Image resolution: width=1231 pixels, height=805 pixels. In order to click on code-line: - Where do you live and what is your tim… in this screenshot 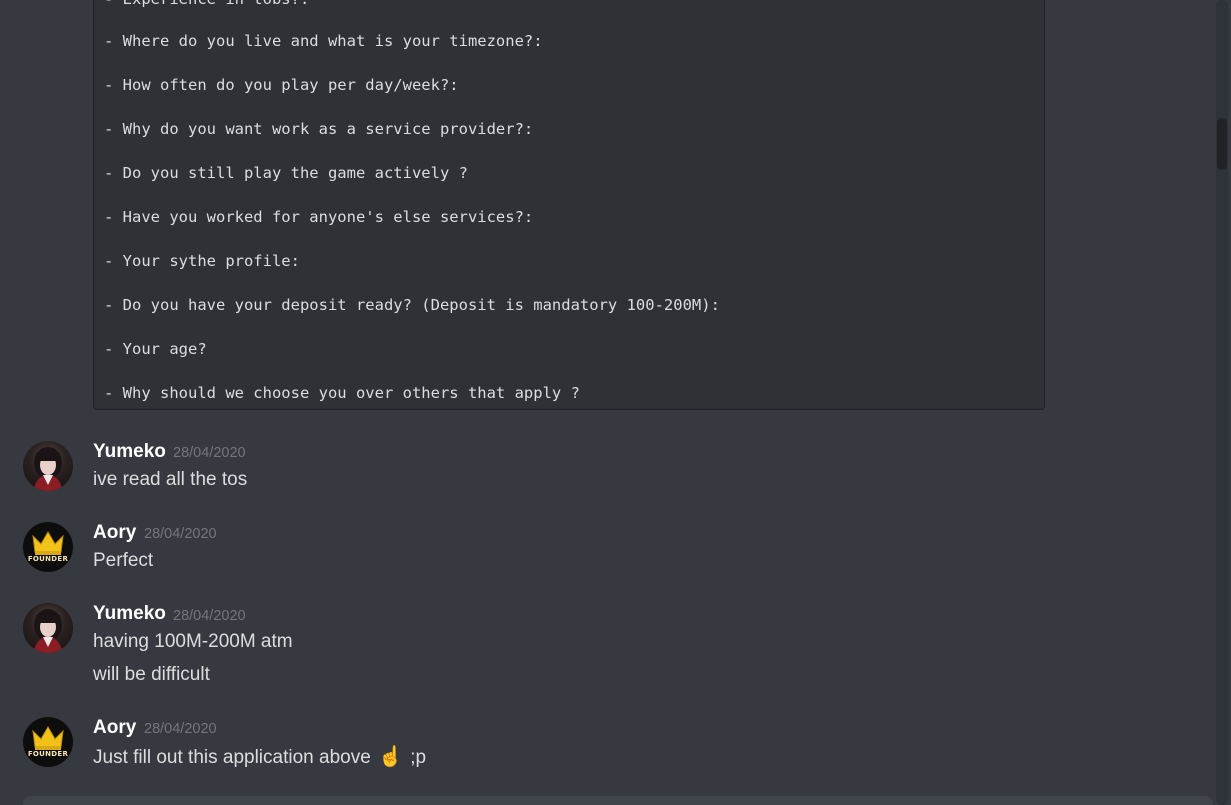, I will do `click(323, 41)`.